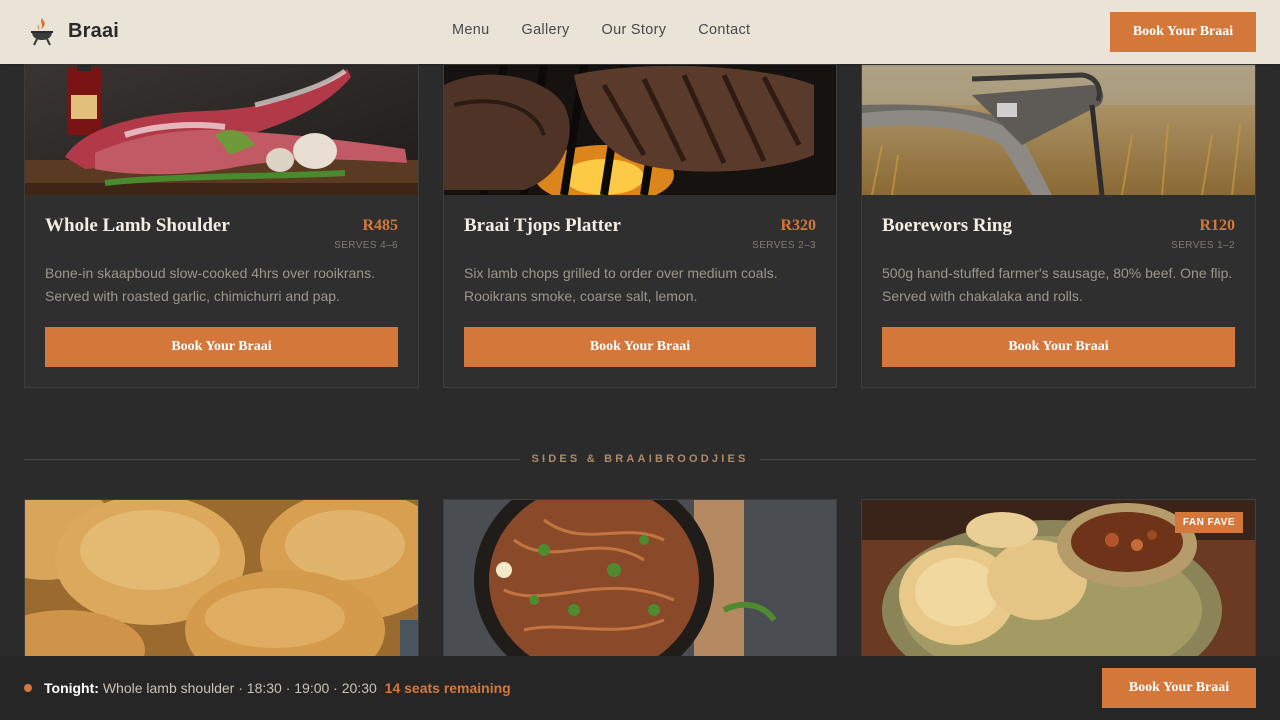  Describe the element at coordinates (947, 225) in the screenshot. I see `card-title: Boerewors Ring` at that location.